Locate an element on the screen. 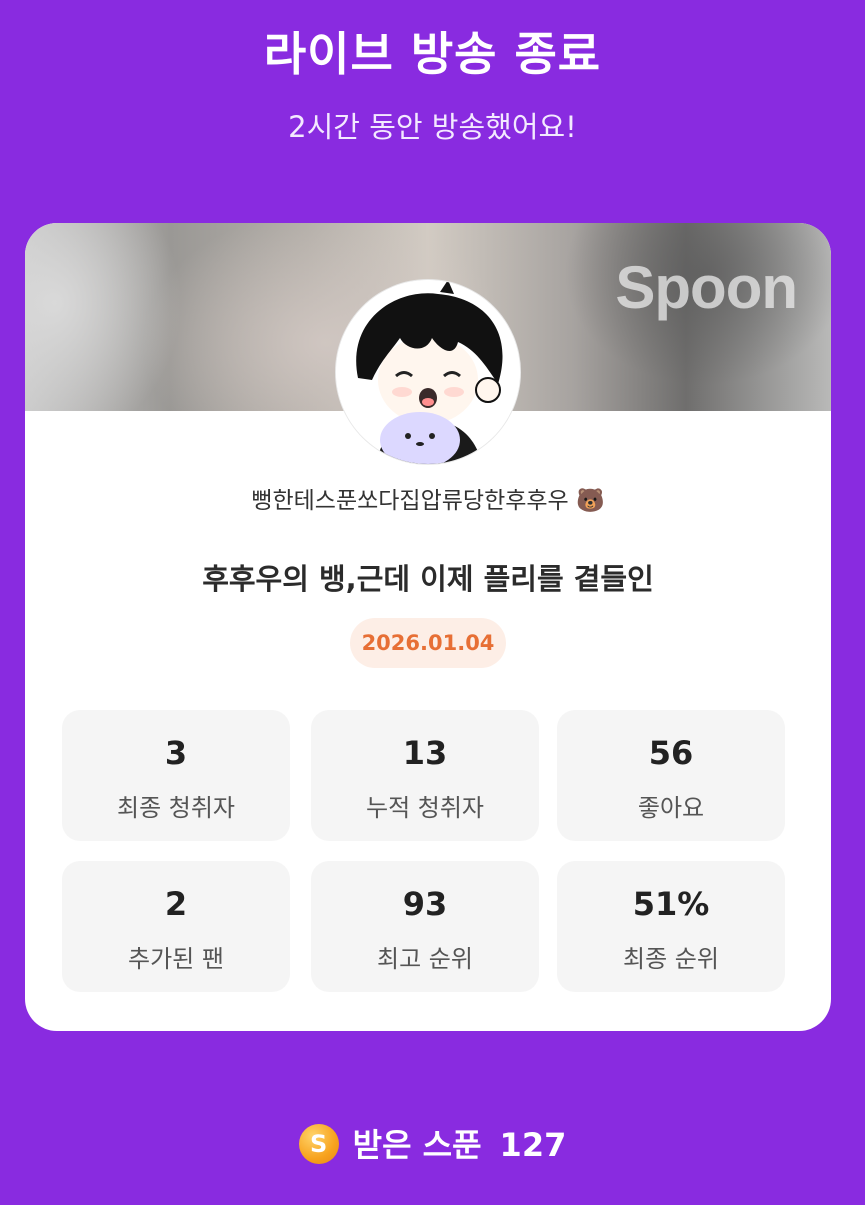 The width and height of the screenshot is (865, 1205). page-title: 라이브 방송 종료 is located at coordinates (432, 54).